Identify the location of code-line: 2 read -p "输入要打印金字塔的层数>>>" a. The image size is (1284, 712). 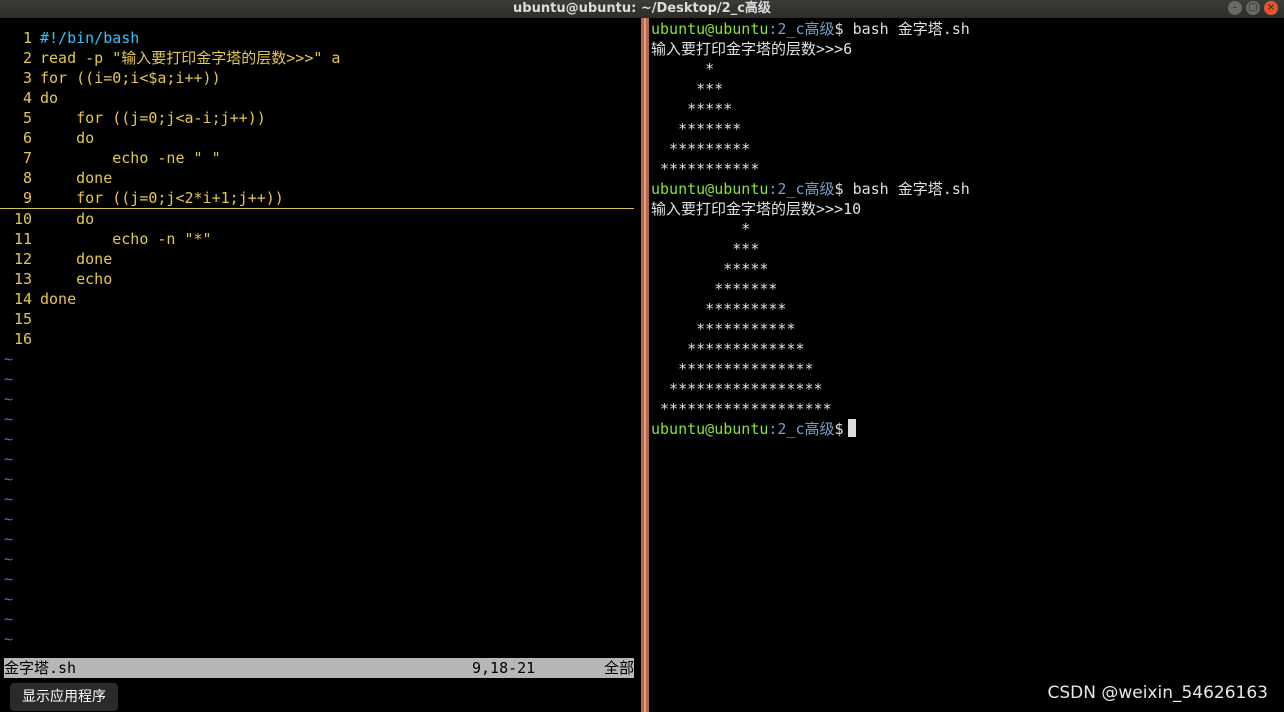
(320, 58).